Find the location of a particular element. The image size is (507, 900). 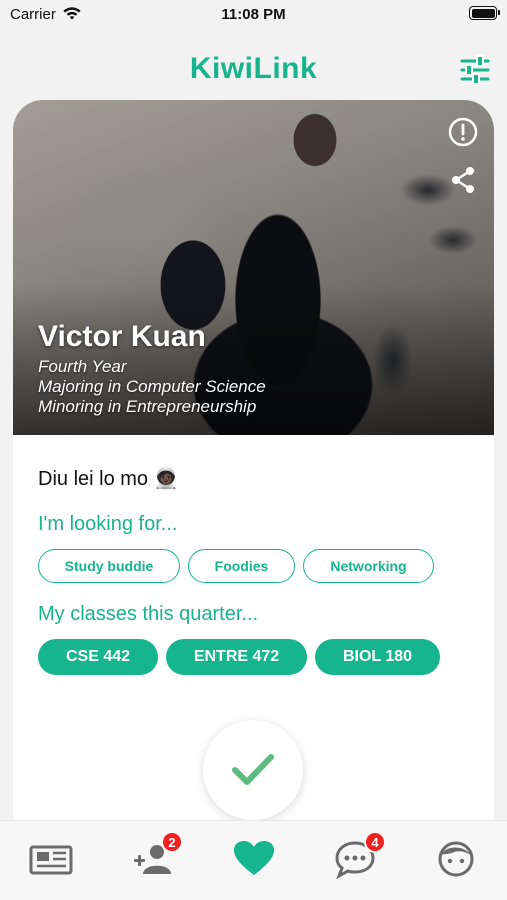

accept-button is located at coordinates (253, 770).